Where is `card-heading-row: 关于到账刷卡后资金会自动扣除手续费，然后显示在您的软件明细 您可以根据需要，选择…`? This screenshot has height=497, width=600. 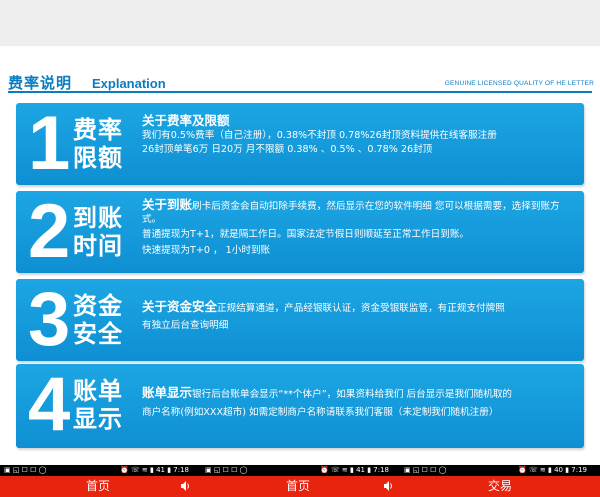 card-heading-row: 关于到账刷卡后资金会自动扣除手续费，然后显示在您的软件明细 您可以根据需要，选择… is located at coordinates (357, 212).